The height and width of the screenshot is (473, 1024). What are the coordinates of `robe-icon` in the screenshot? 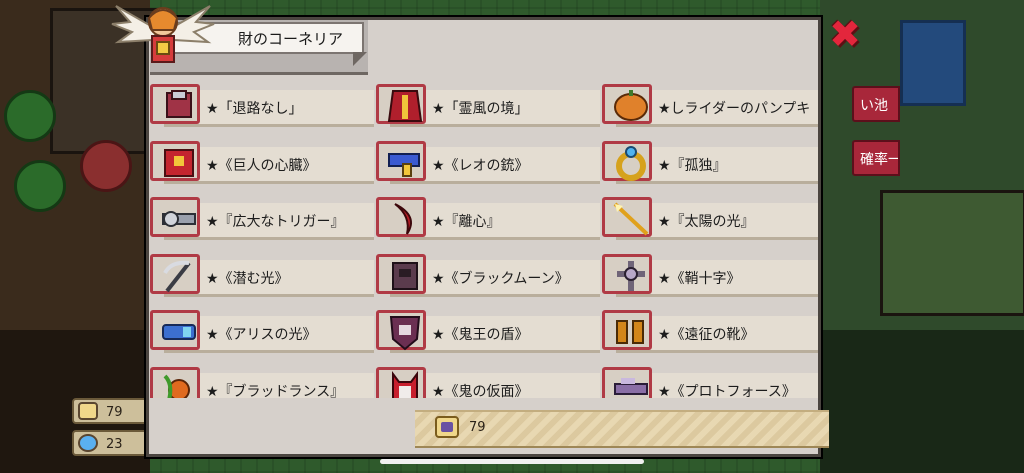 It's located at (405, 106).